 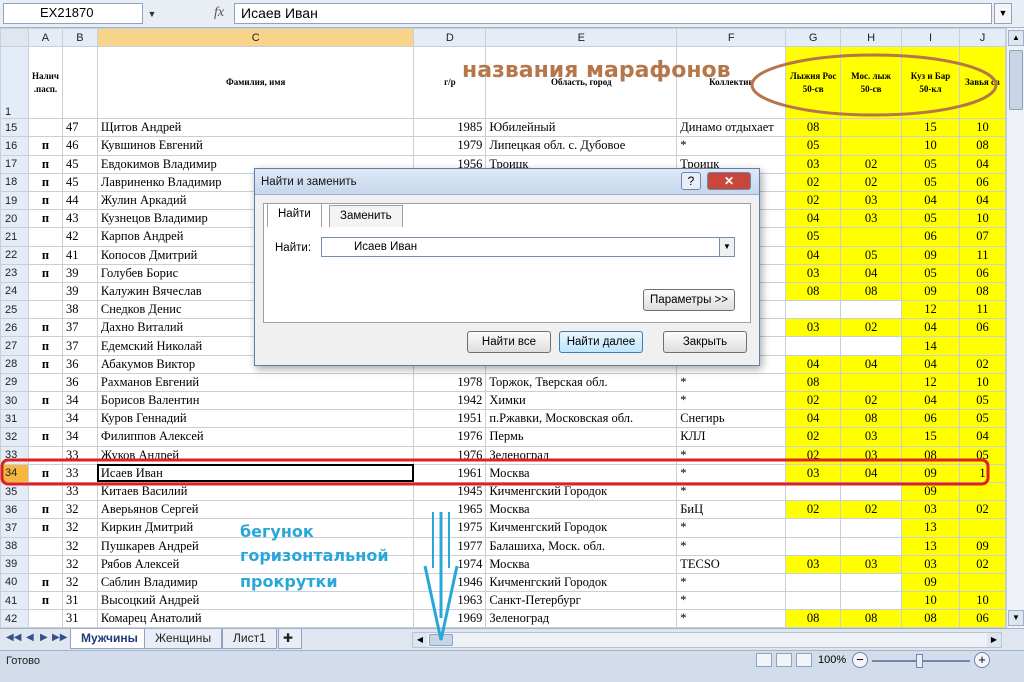 What do you see at coordinates (14, 273) in the screenshot?
I see `row-header: 23` at bounding box center [14, 273].